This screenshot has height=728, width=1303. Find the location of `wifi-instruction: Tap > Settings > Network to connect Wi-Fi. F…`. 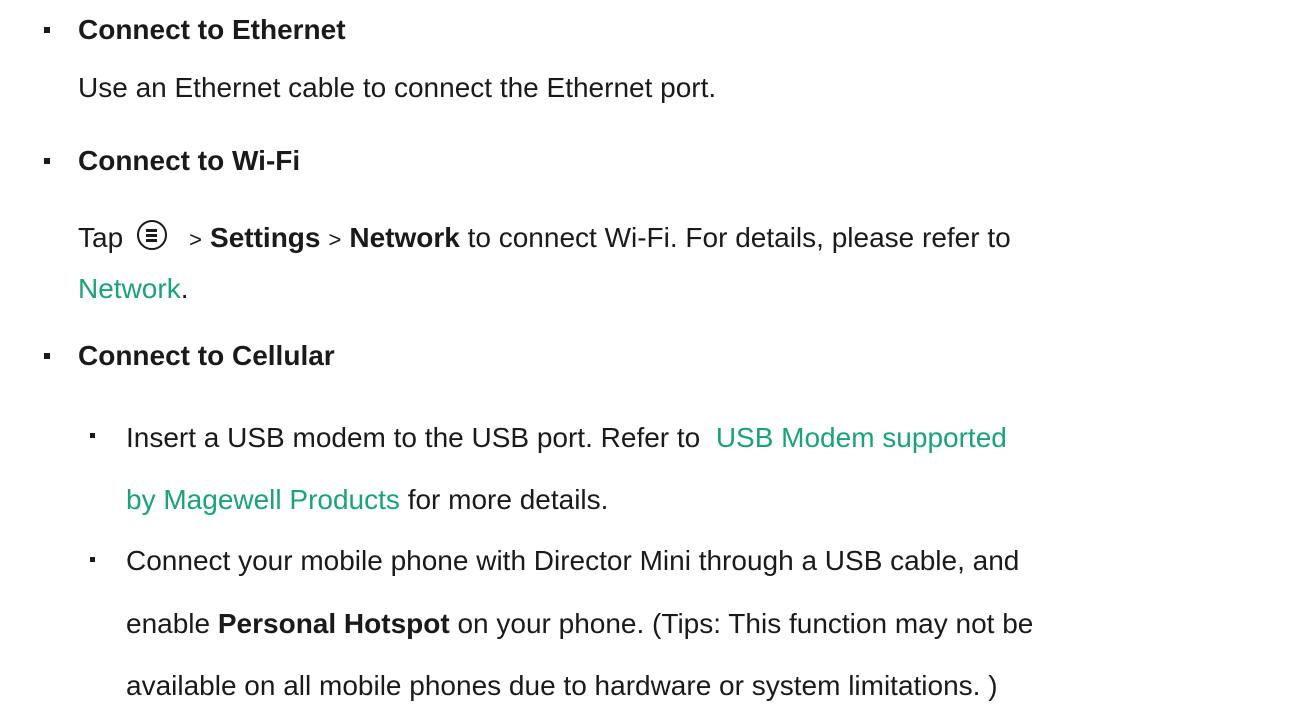

wifi-instruction: Tap > Settings > Network to connect Wi-Fi. F… is located at coordinates (544, 239).